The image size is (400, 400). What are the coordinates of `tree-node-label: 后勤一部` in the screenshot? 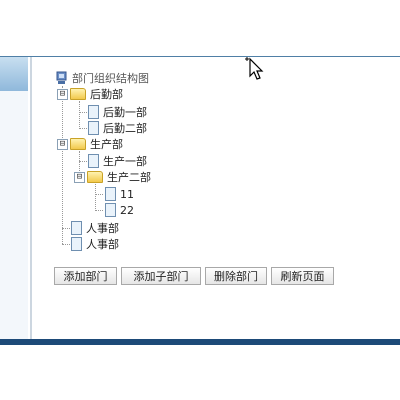 It's located at (125, 112).